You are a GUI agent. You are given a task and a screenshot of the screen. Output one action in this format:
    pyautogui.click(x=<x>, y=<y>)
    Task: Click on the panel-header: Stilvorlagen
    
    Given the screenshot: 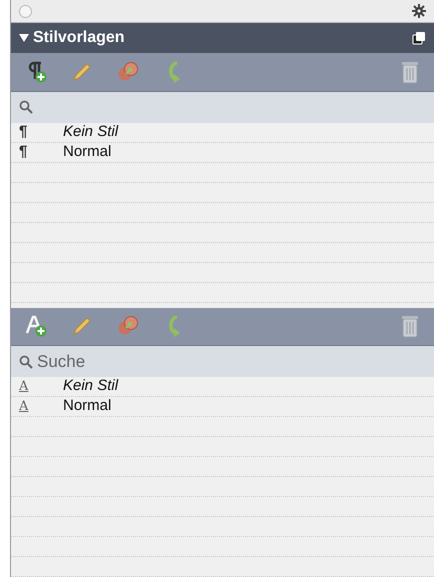 What is the action you would take?
    pyautogui.click(x=222, y=38)
    